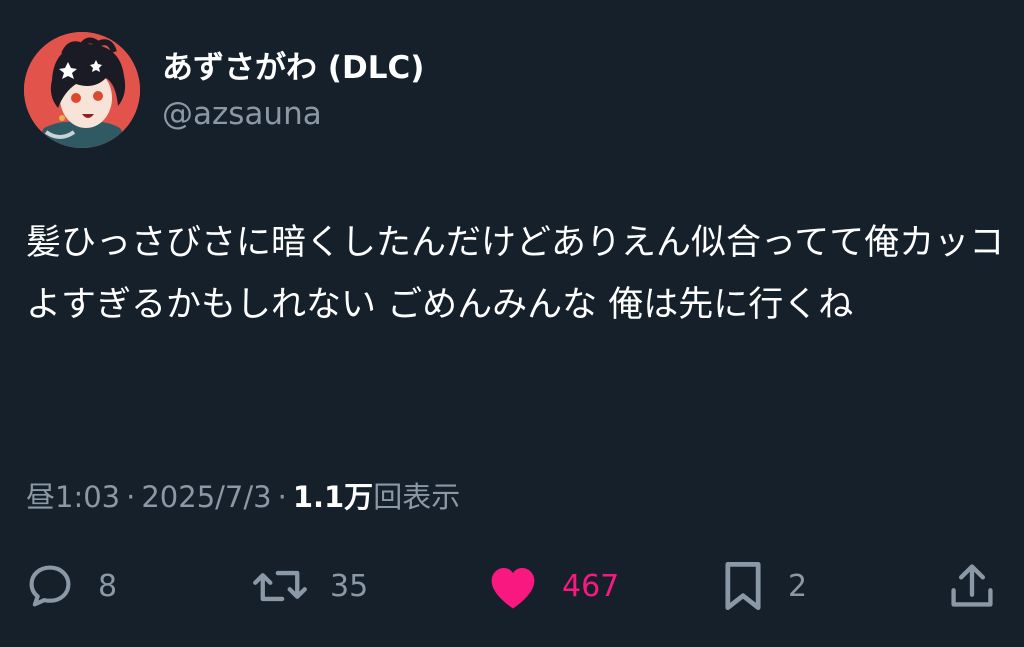  I want to click on retweet-count: 35, so click(349, 586).